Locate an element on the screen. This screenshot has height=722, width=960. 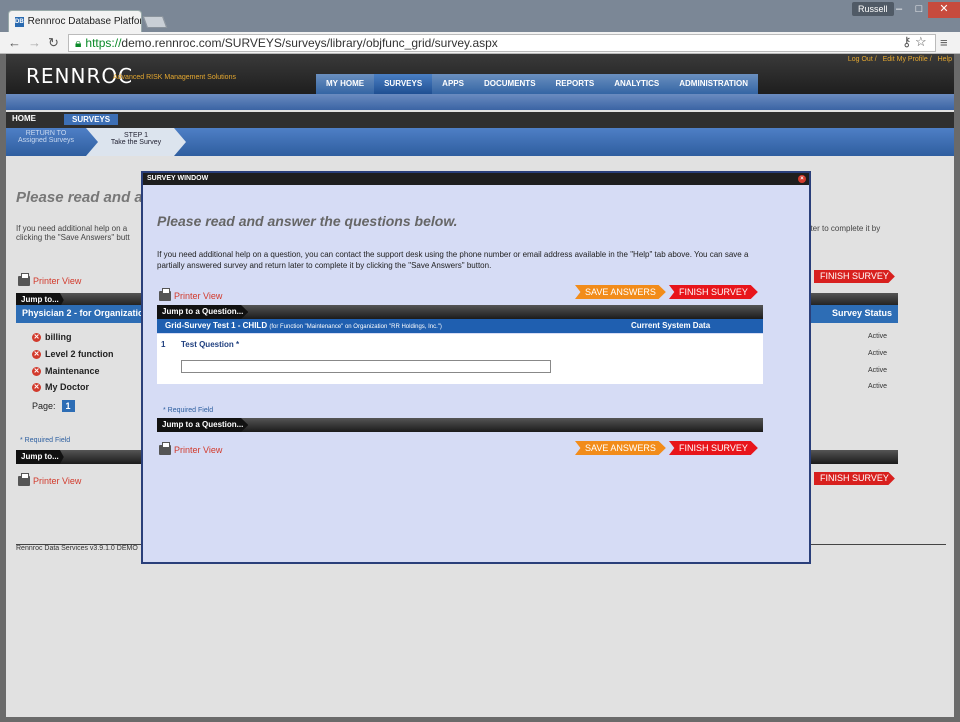
save-answers-button: SAVE ANSWERS is located at coordinates (620, 292).